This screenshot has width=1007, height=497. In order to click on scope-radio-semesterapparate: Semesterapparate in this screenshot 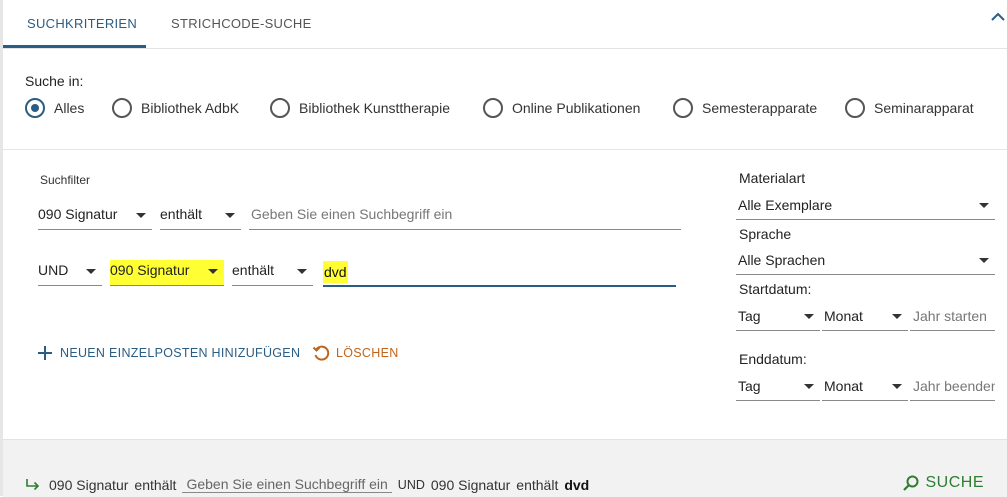, I will do `click(745, 108)`.